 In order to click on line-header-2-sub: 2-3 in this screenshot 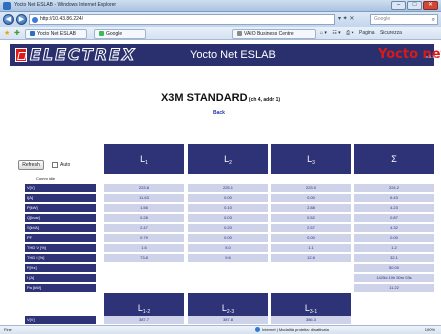, I will do `click(230, 312)`.